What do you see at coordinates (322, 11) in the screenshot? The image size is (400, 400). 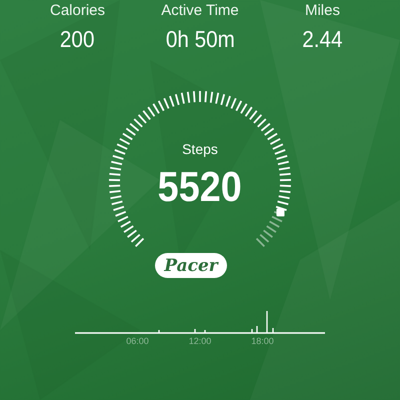 I see `stat-label: Miles` at bounding box center [322, 11].